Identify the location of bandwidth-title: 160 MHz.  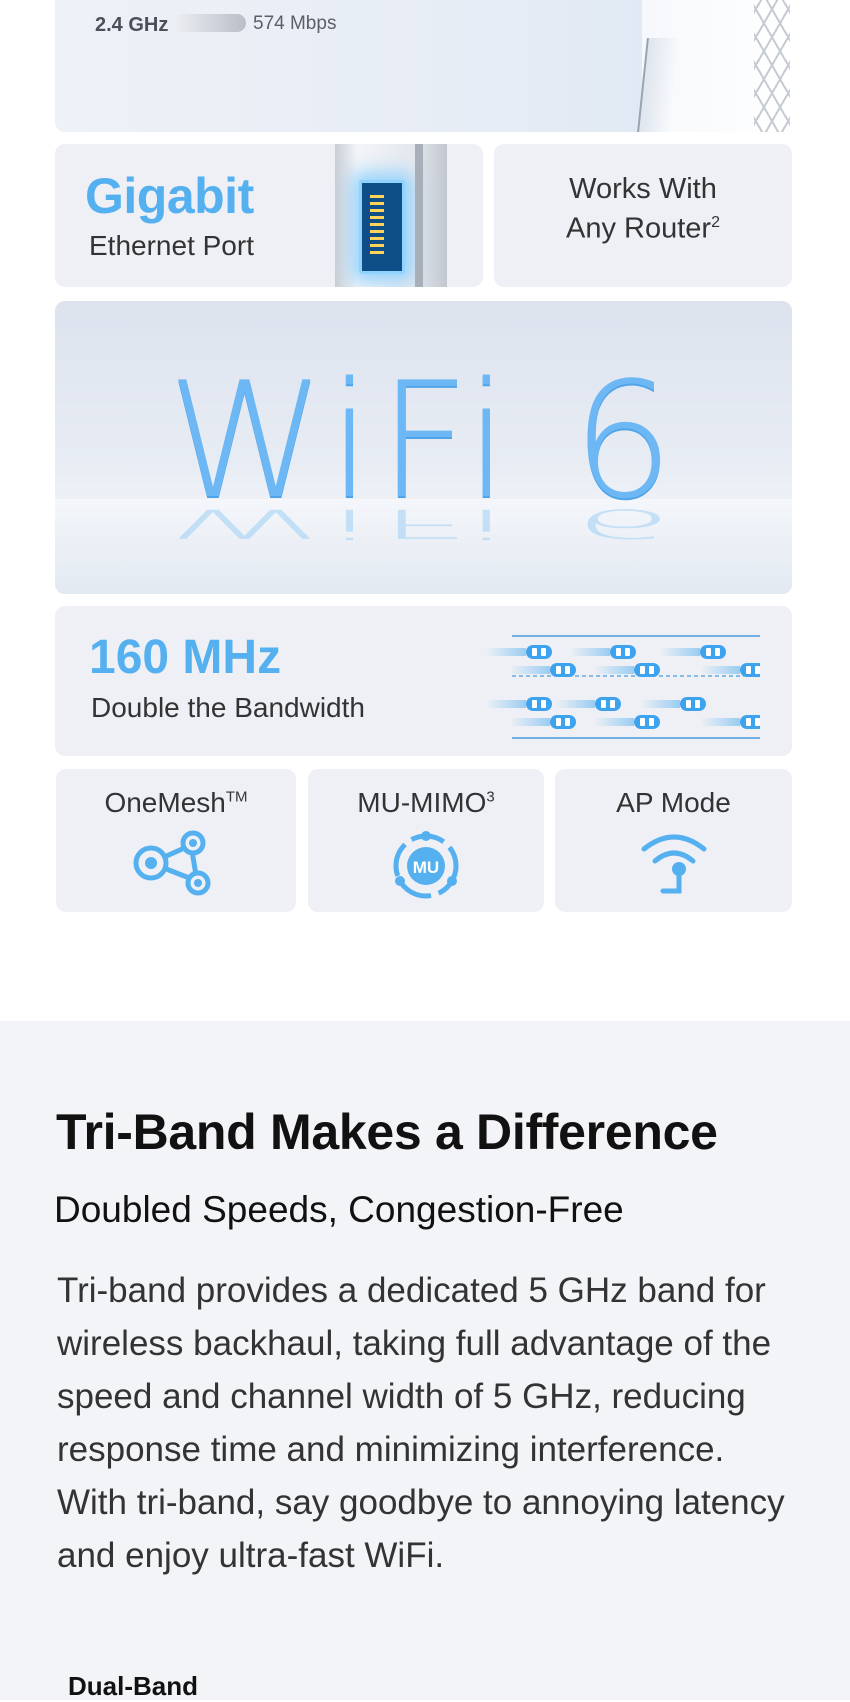
(185, 657).